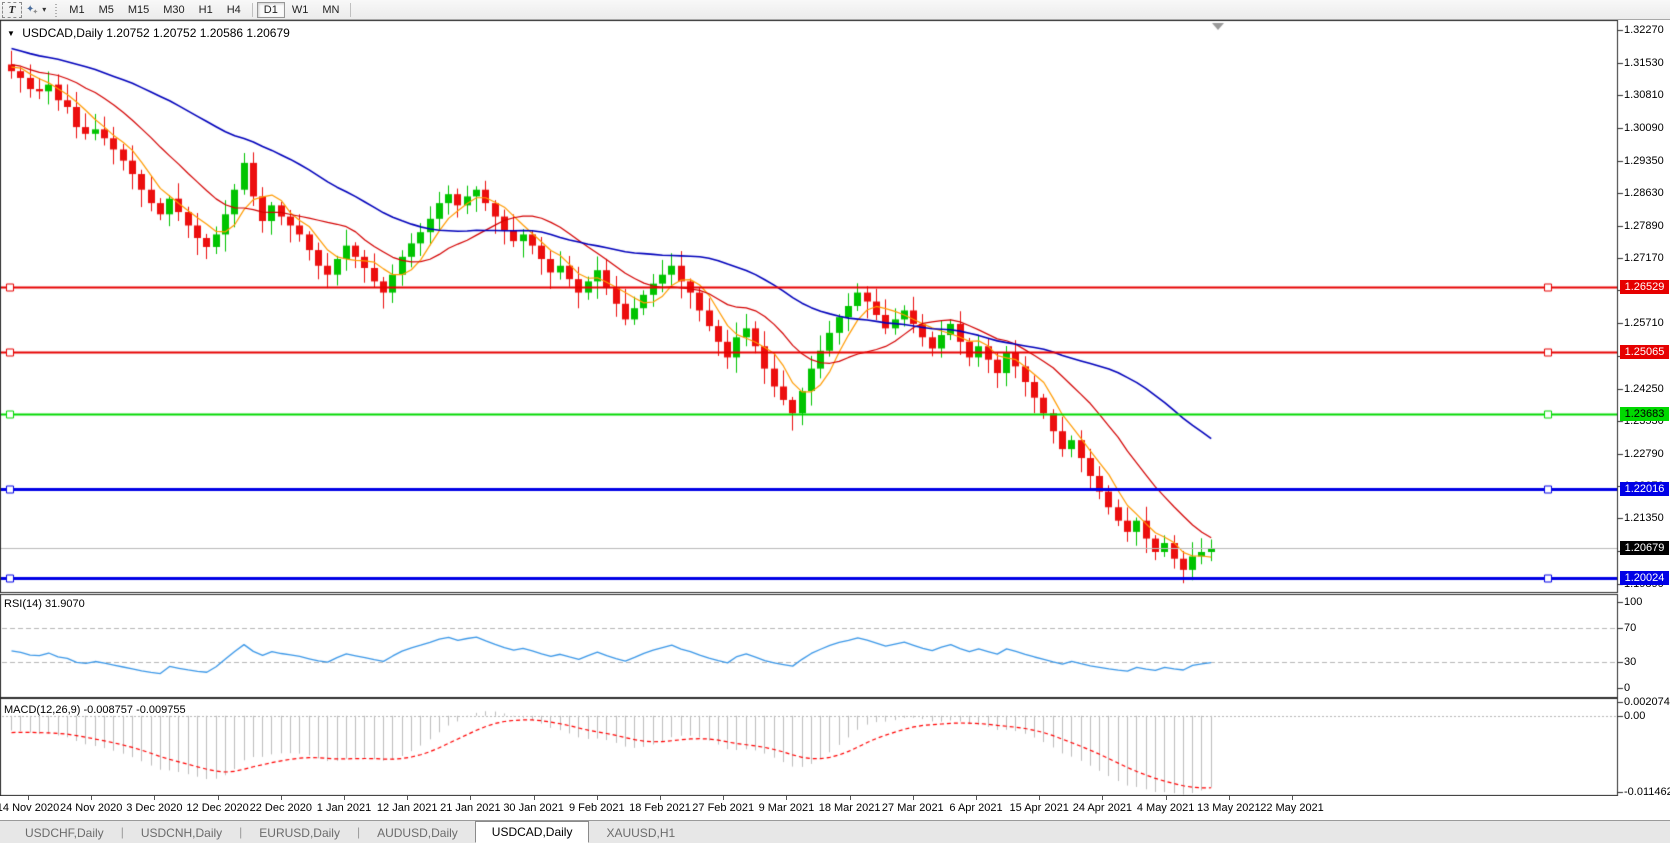 The width and height of the screenshot is (1670, 843). Describe the element at coordinates (723, 808) in the screenshot. I see `date-tick-label: 27 Feb 2021` at that location.